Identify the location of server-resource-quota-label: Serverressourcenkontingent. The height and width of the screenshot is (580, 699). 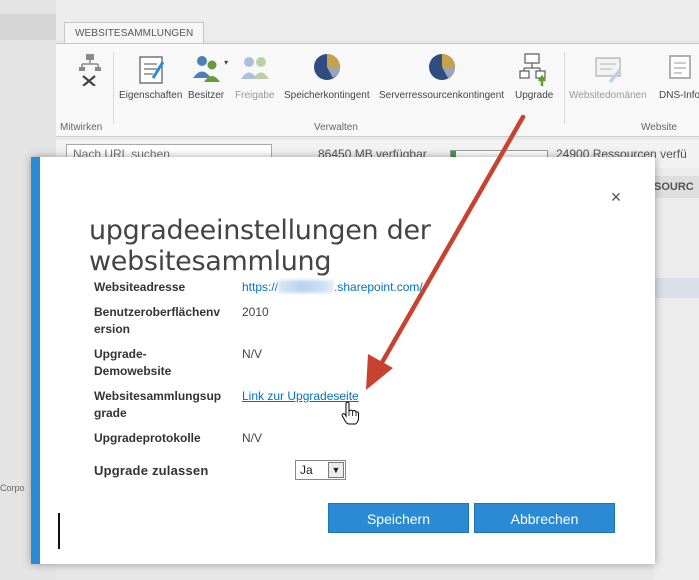
(442, 95).